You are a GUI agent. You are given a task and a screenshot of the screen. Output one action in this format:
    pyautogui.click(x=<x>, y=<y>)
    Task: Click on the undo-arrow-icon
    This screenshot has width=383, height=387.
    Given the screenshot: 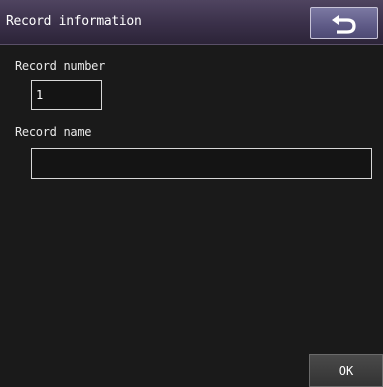 What is the action you would take?
    pyautogui.click(x=344, y=24)
    